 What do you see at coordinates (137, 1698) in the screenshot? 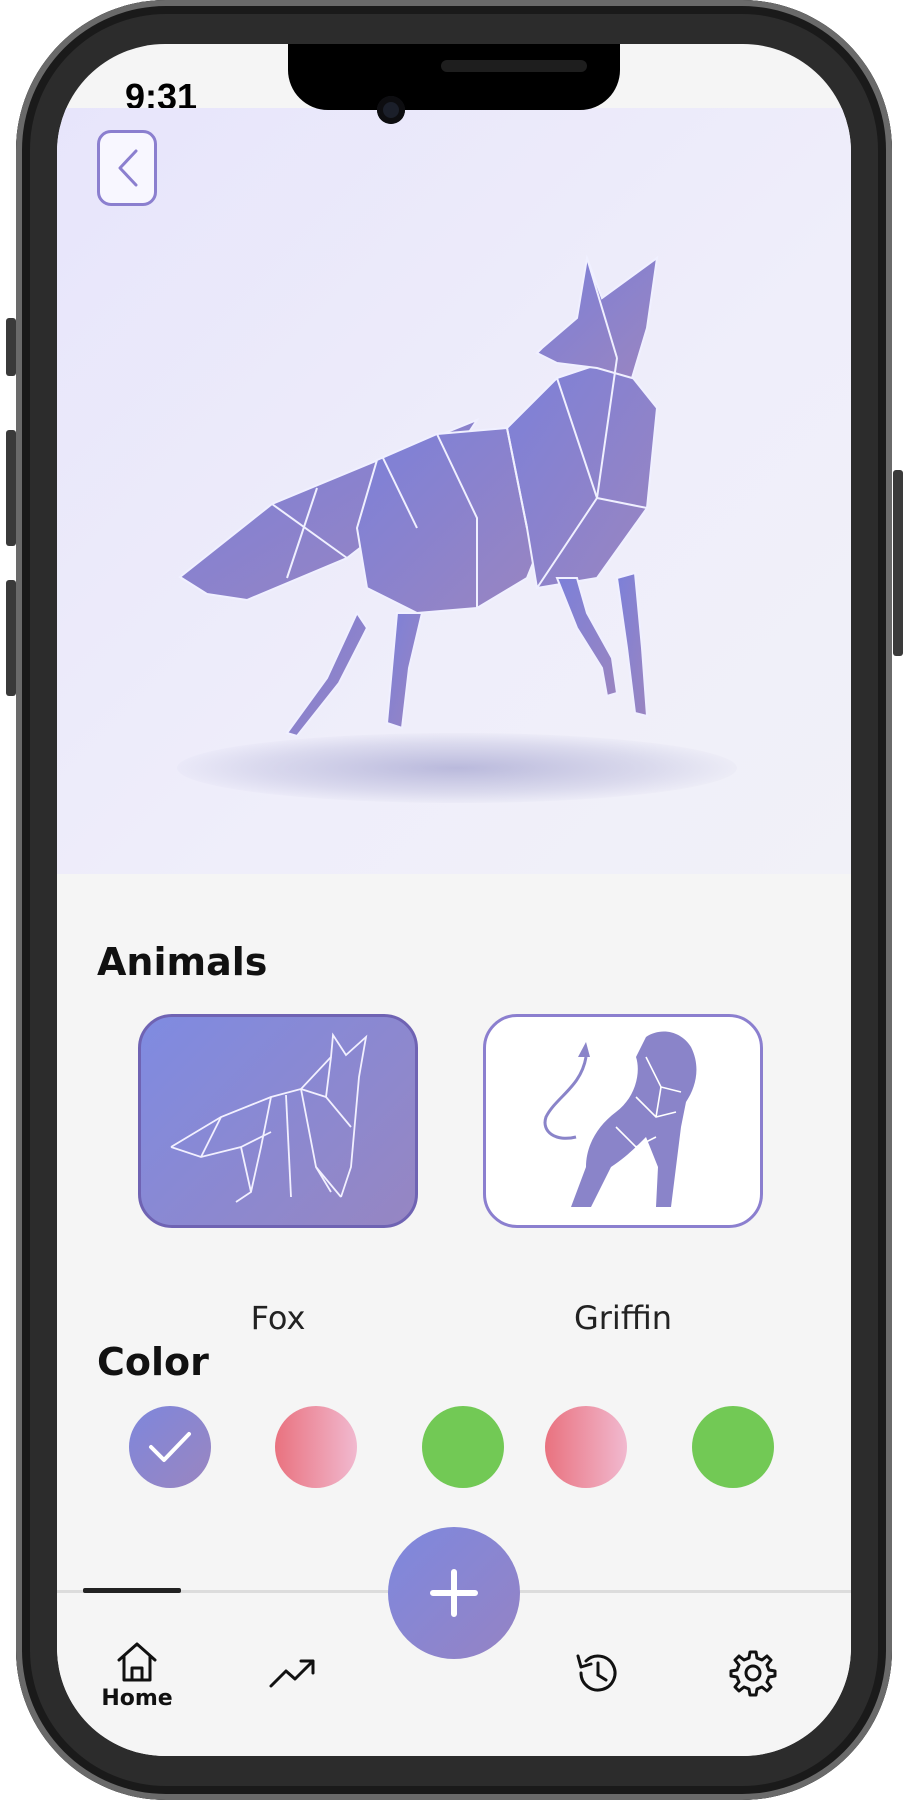
I see `tab-home-label: Home` at bounding box center [137, 1698].